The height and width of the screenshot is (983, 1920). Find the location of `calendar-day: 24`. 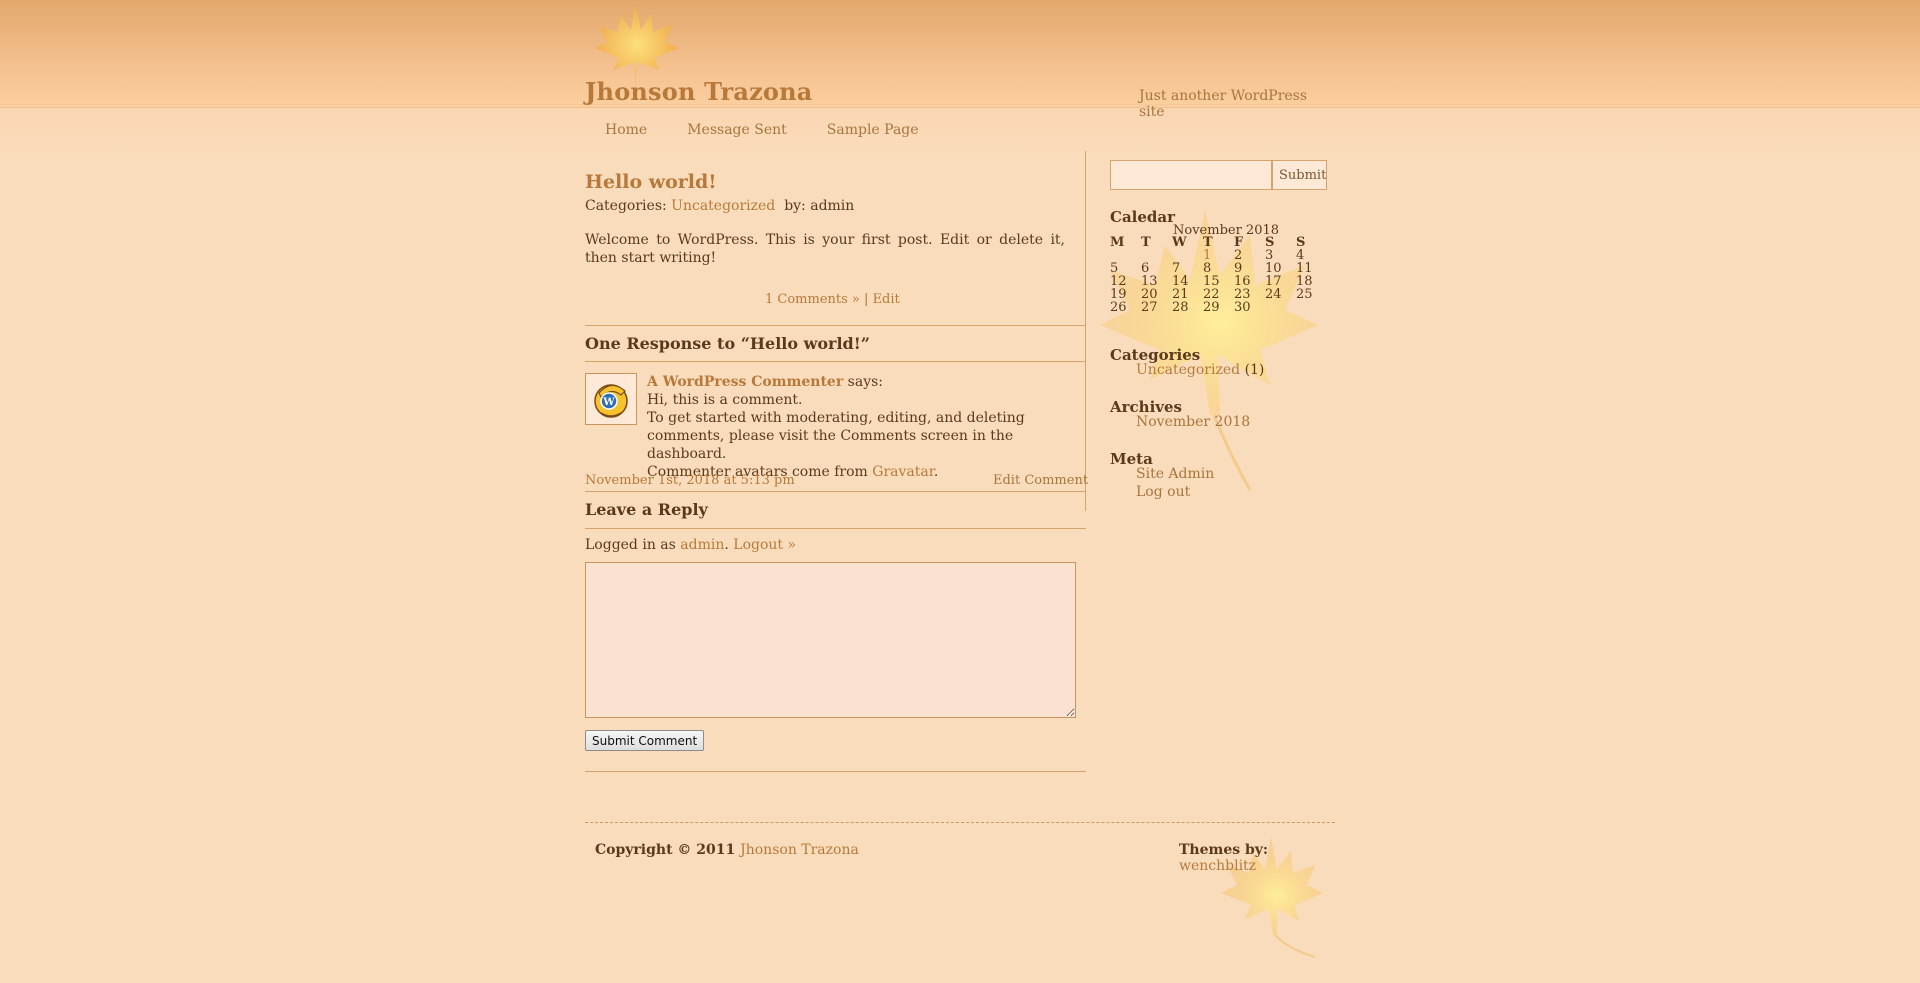

calendar-day: 24 is located at coordinates (1273, 294).